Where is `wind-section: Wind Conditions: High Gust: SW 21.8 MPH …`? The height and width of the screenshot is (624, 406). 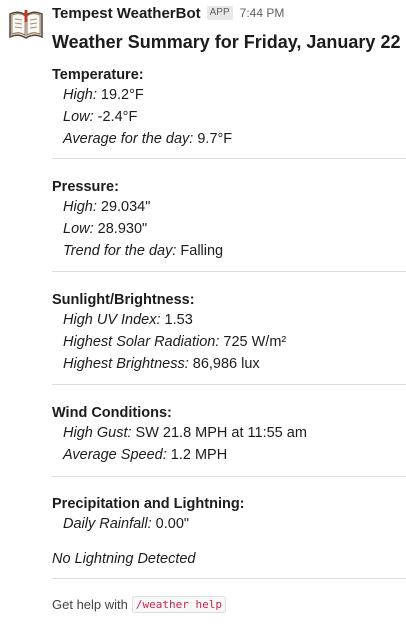
wind-section: Wind Conditions: High Gust: SW 21.8 MPH … is located at coordinates (229, 435).